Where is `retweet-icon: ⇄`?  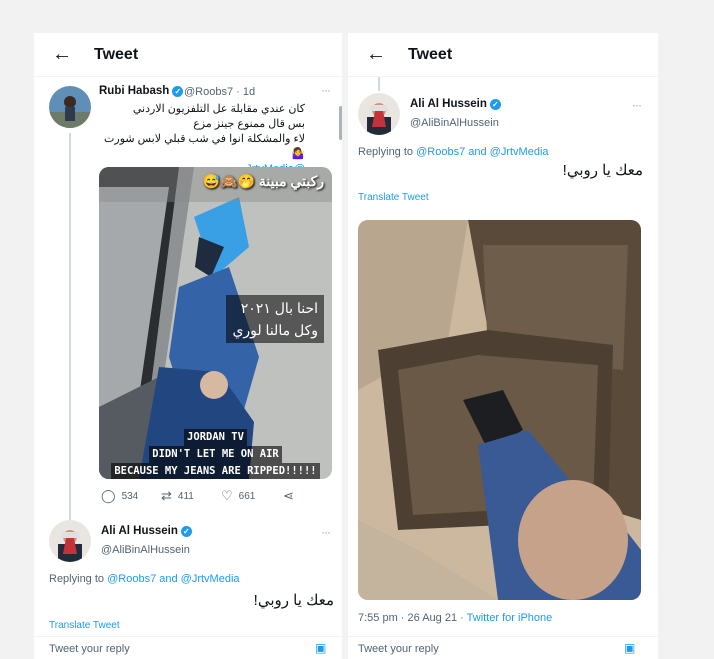 retweet-icon: ⇄ is located at coordinates (166, 495).